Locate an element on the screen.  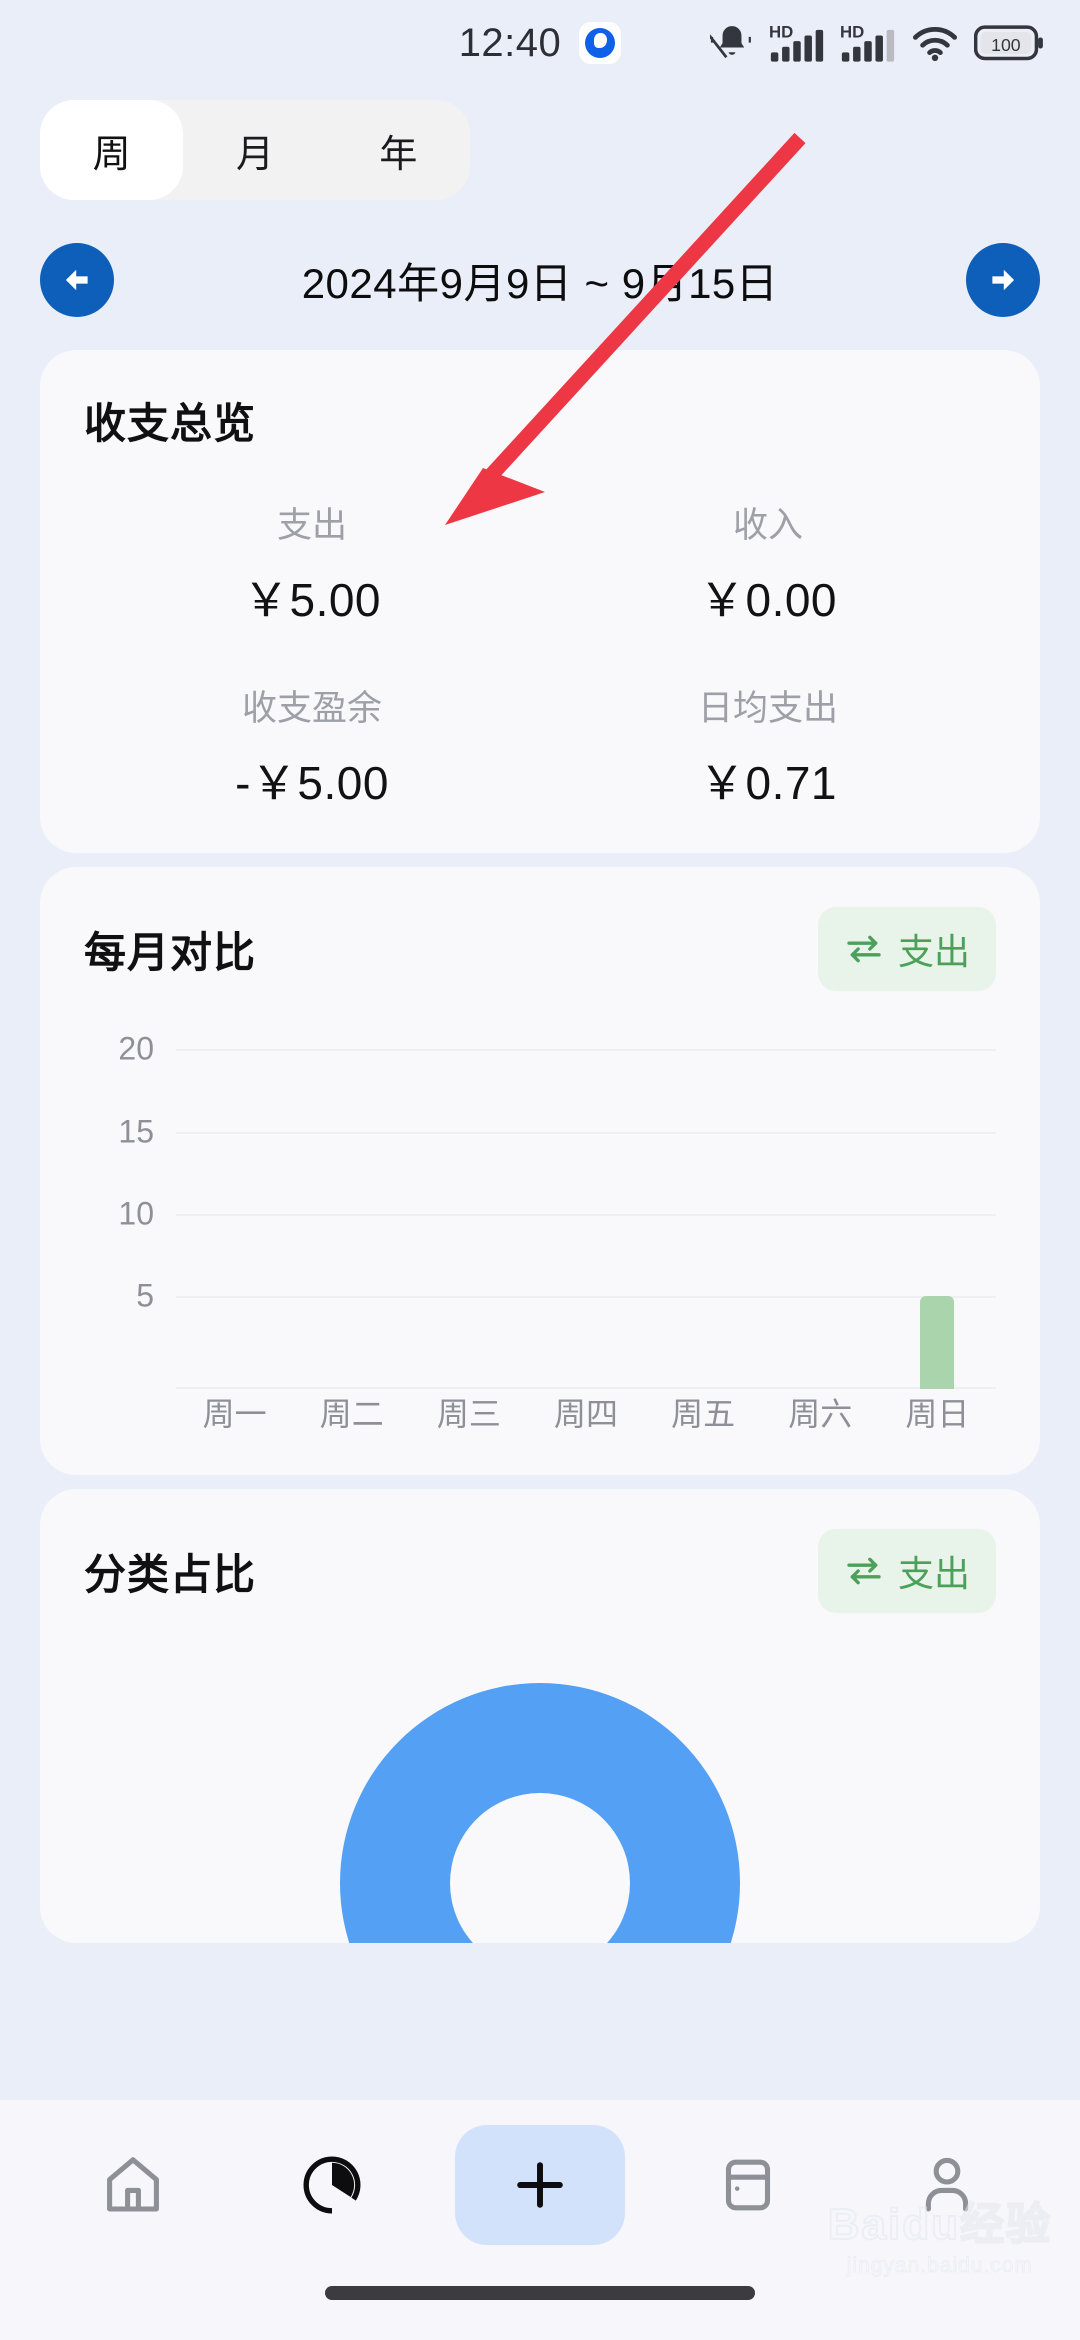
nav-accounts is located at coordinates (748, 2185).